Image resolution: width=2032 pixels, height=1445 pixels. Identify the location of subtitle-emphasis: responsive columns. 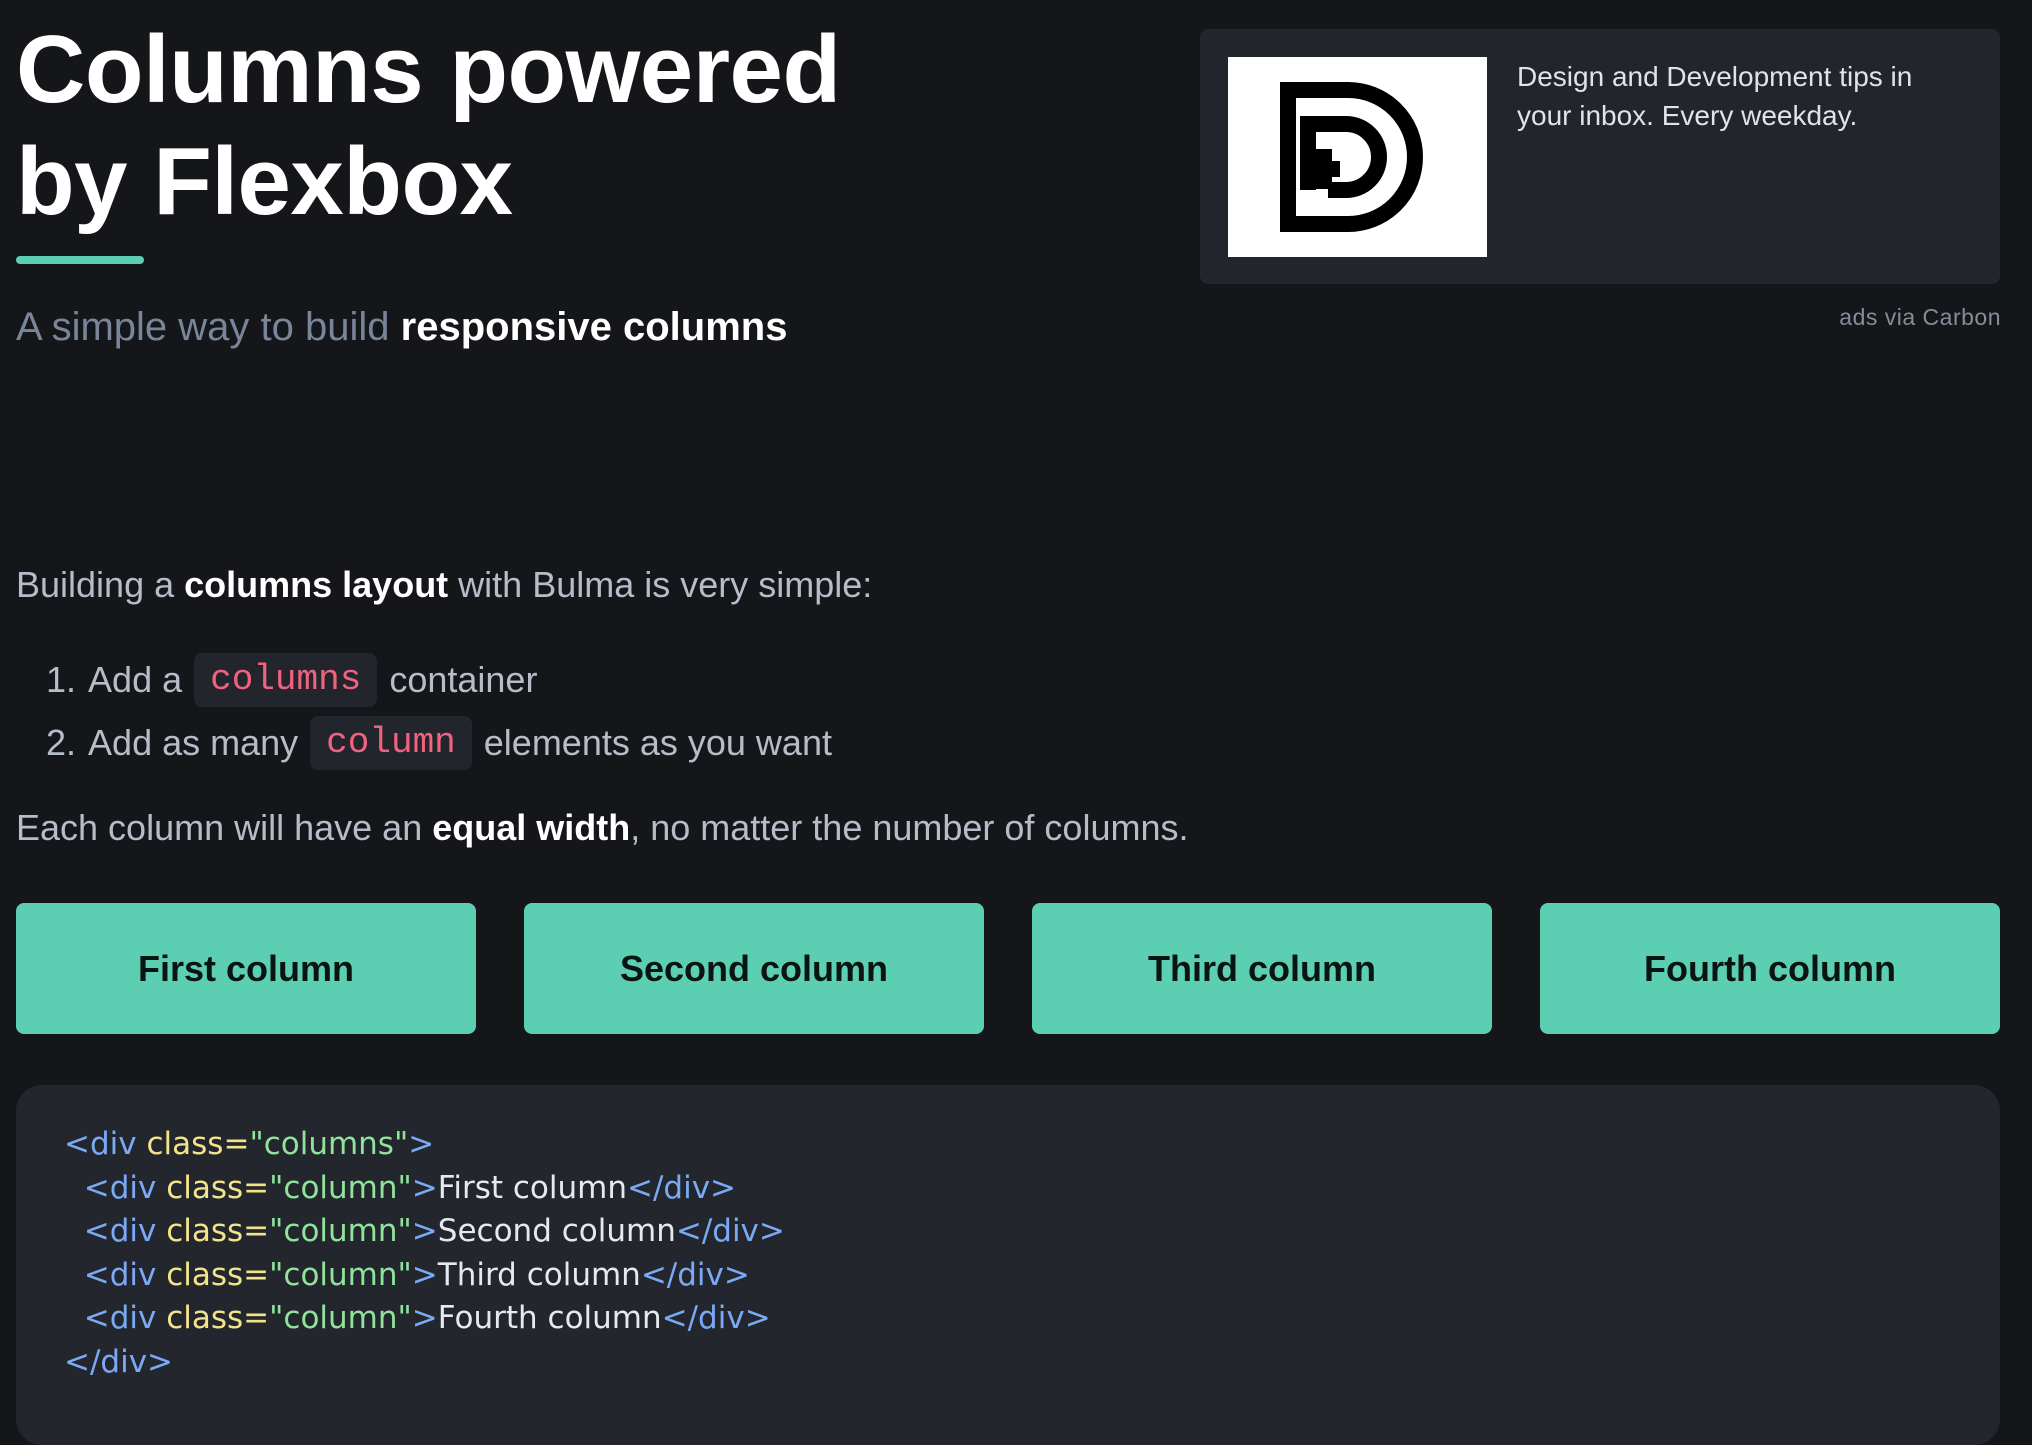
(594, 327).